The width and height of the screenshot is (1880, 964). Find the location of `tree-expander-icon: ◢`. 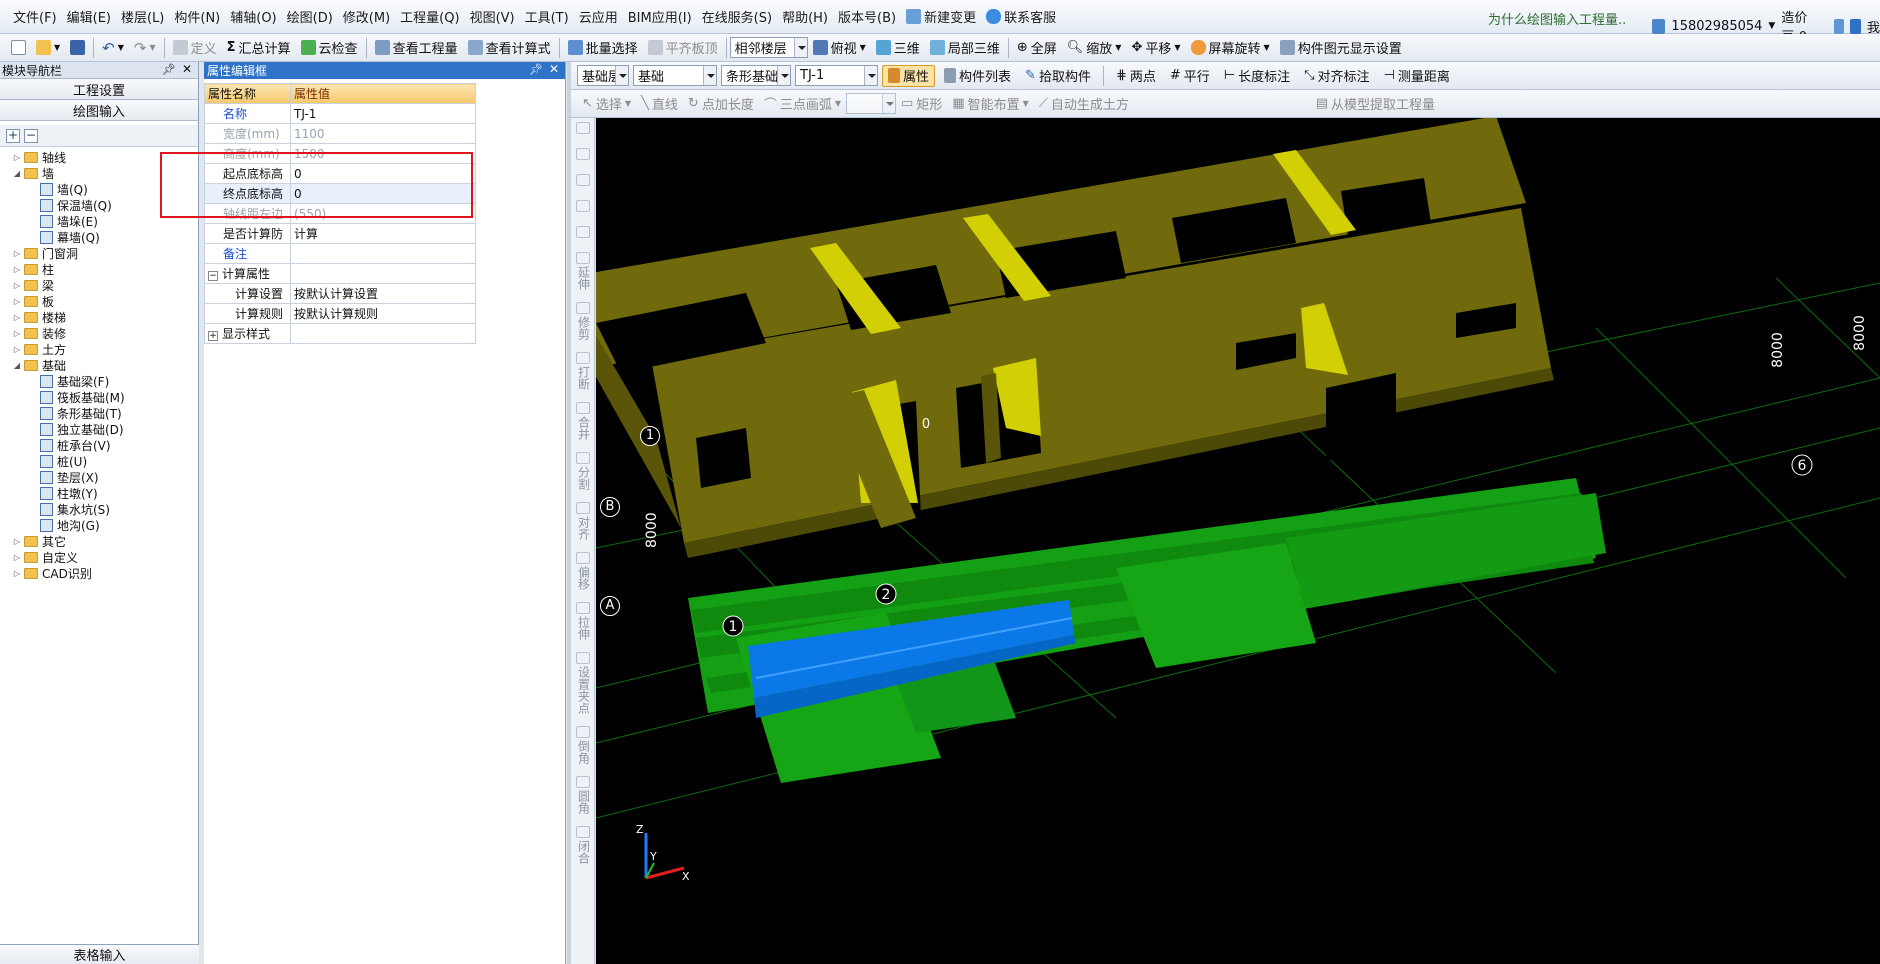

tree-expander-icon: ◢ is located at coordinates (17, 365).